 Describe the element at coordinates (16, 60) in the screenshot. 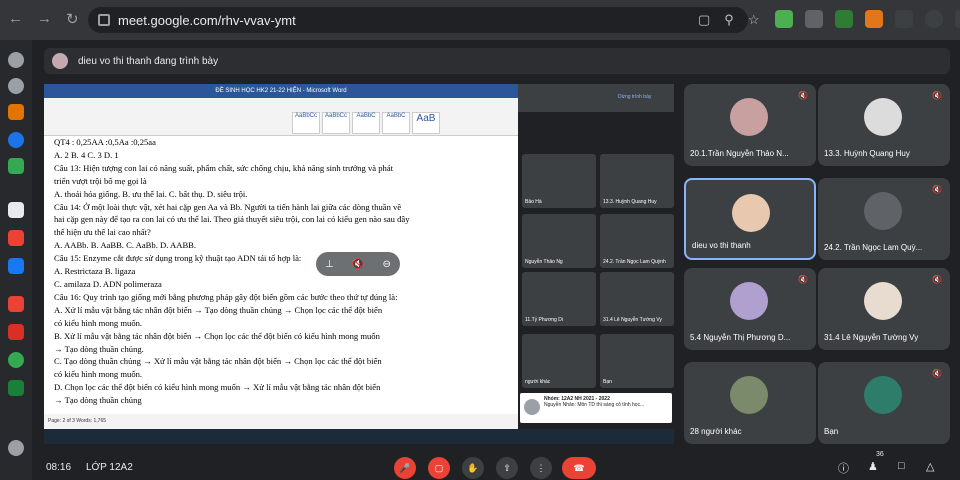

I see `settings-icon` at that location.